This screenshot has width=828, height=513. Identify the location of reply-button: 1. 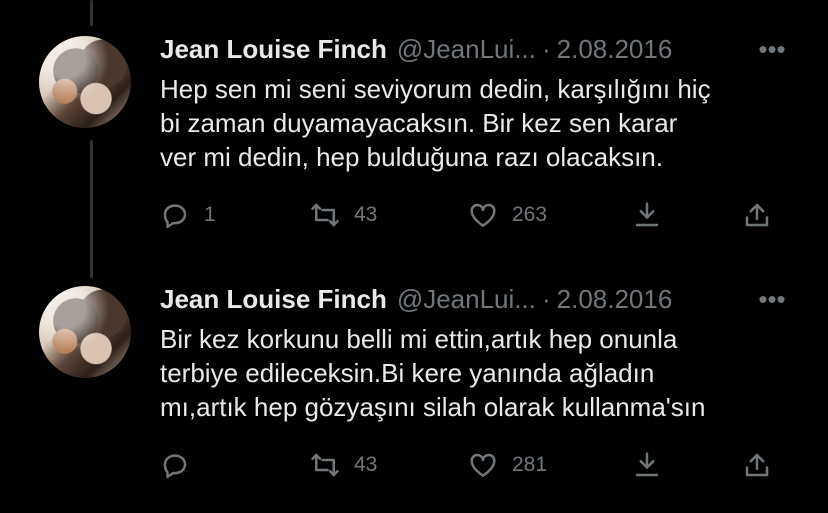
(188, 215).